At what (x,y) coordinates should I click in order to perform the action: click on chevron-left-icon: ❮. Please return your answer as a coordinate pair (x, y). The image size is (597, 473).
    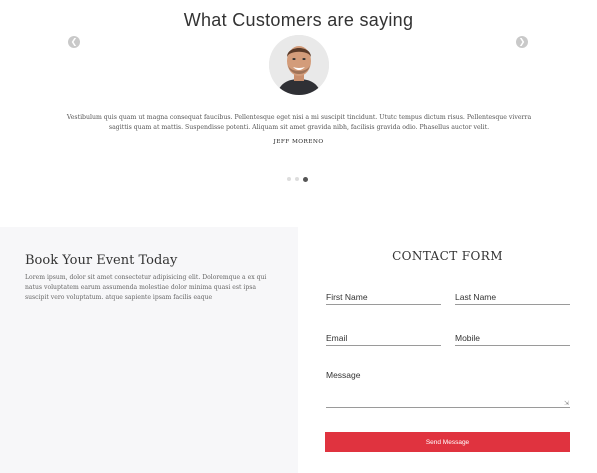
    Looking at the image, I should click on (74, 42).